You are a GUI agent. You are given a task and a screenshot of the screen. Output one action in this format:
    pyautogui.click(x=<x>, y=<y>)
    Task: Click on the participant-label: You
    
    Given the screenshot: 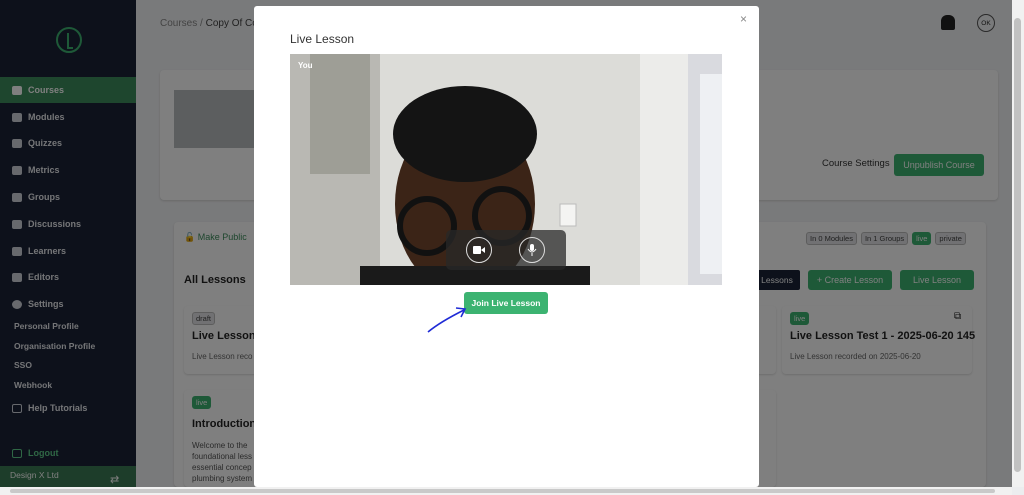 What is the action you would take?
    pyautogui.click(x=305, y=65)
    